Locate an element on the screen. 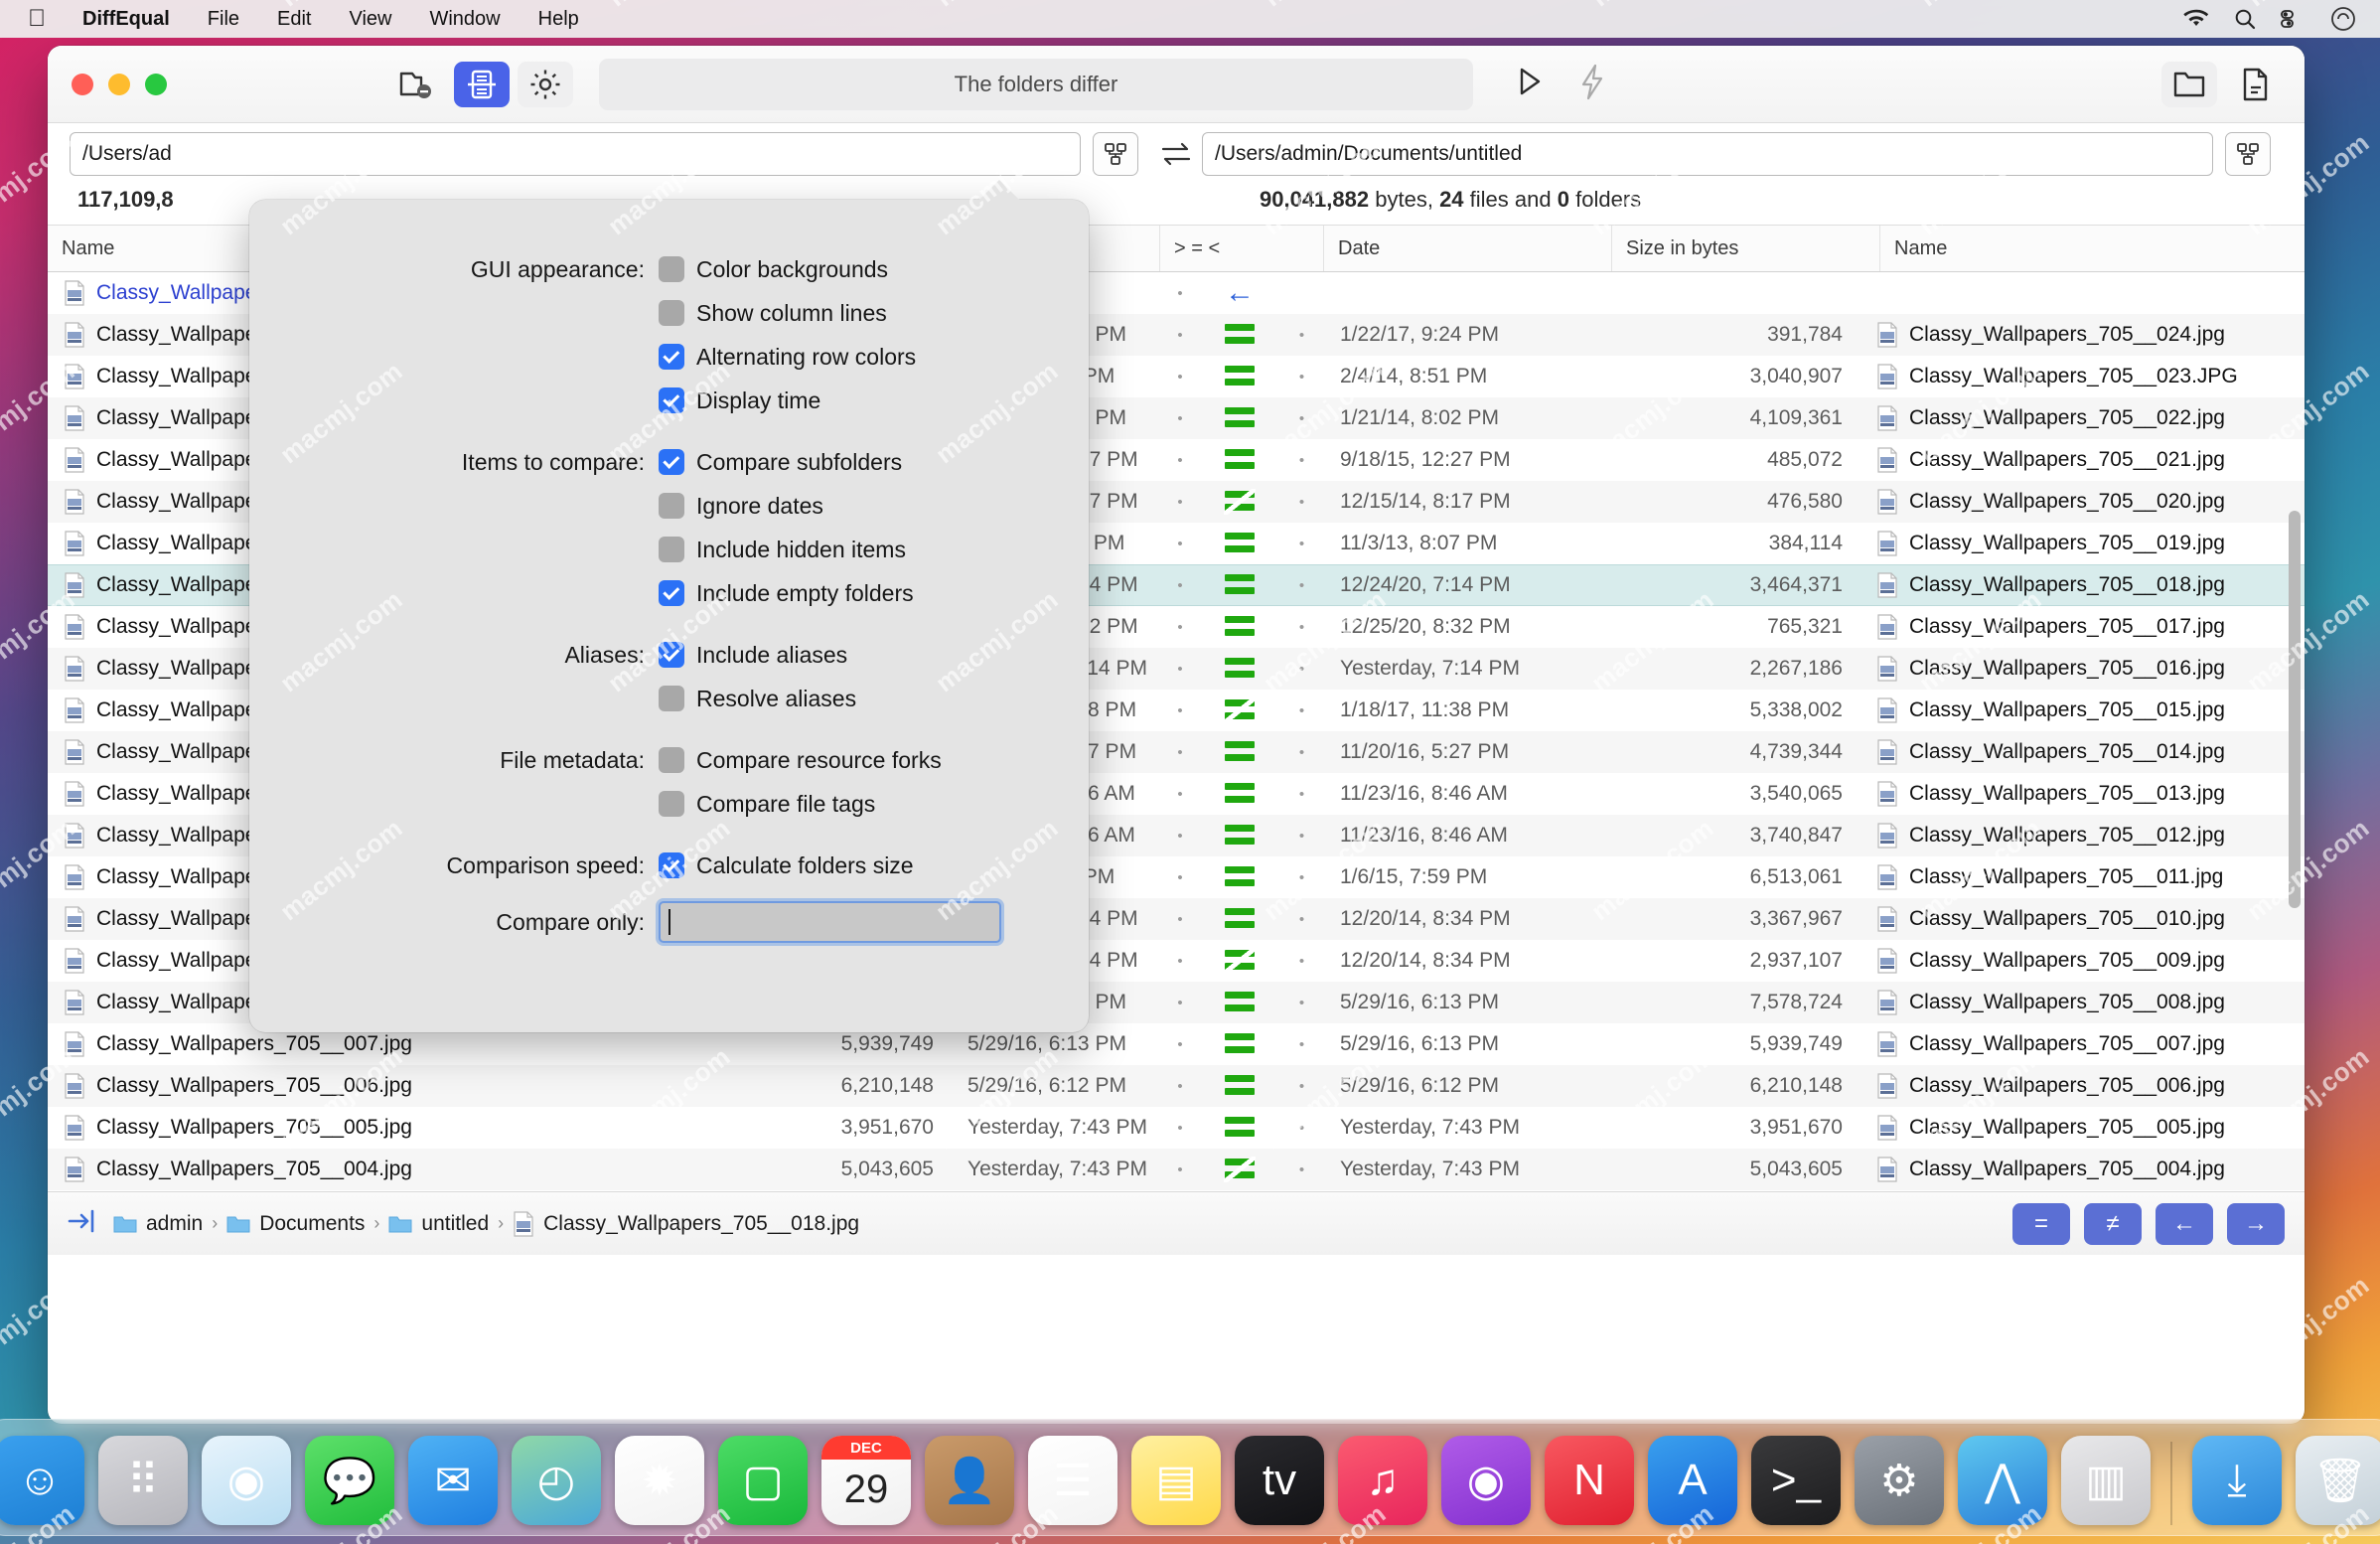 This screenshot has width=2380, height=1544. header-compare-state: > = < is located at coordinates (1242, 249).